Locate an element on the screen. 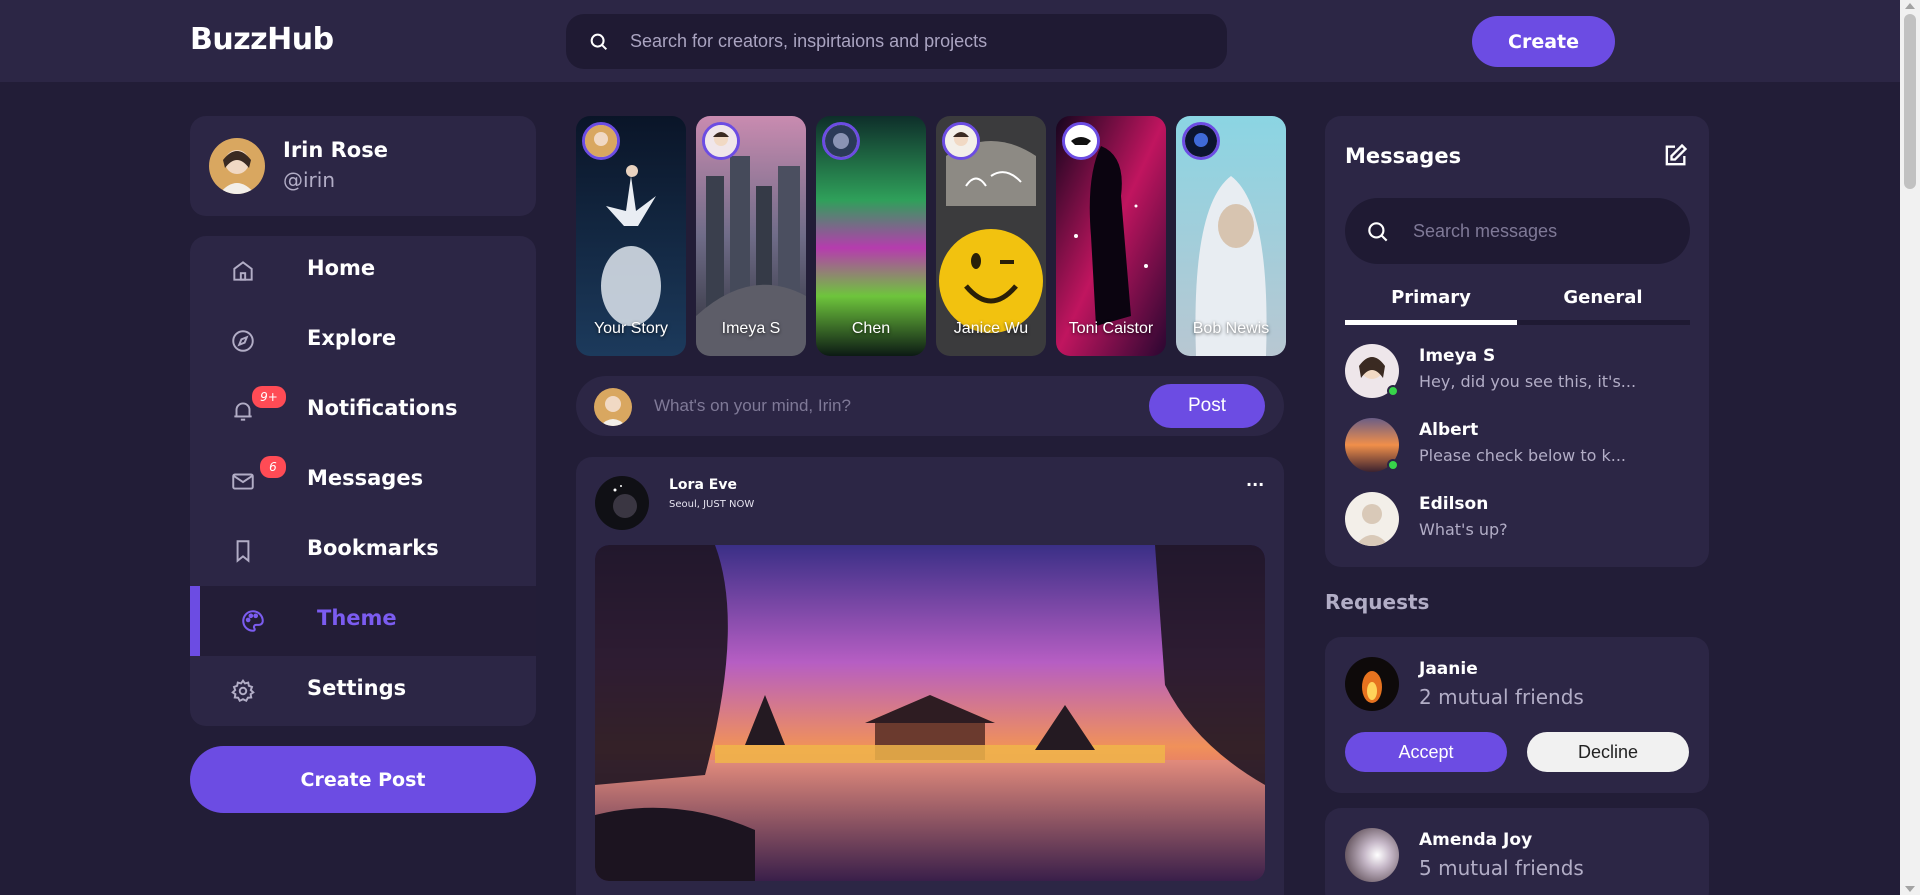 The height and width of the screenshot is (895, 1920). sidebar-item-label: Bookmarks is located at coordinates (373, 548).